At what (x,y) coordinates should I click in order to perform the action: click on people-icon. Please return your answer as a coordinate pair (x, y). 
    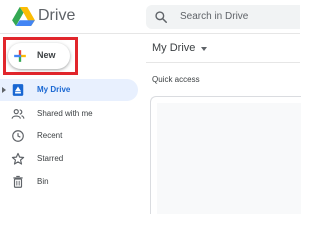
    Looking at the image, I should click on (18, 114).